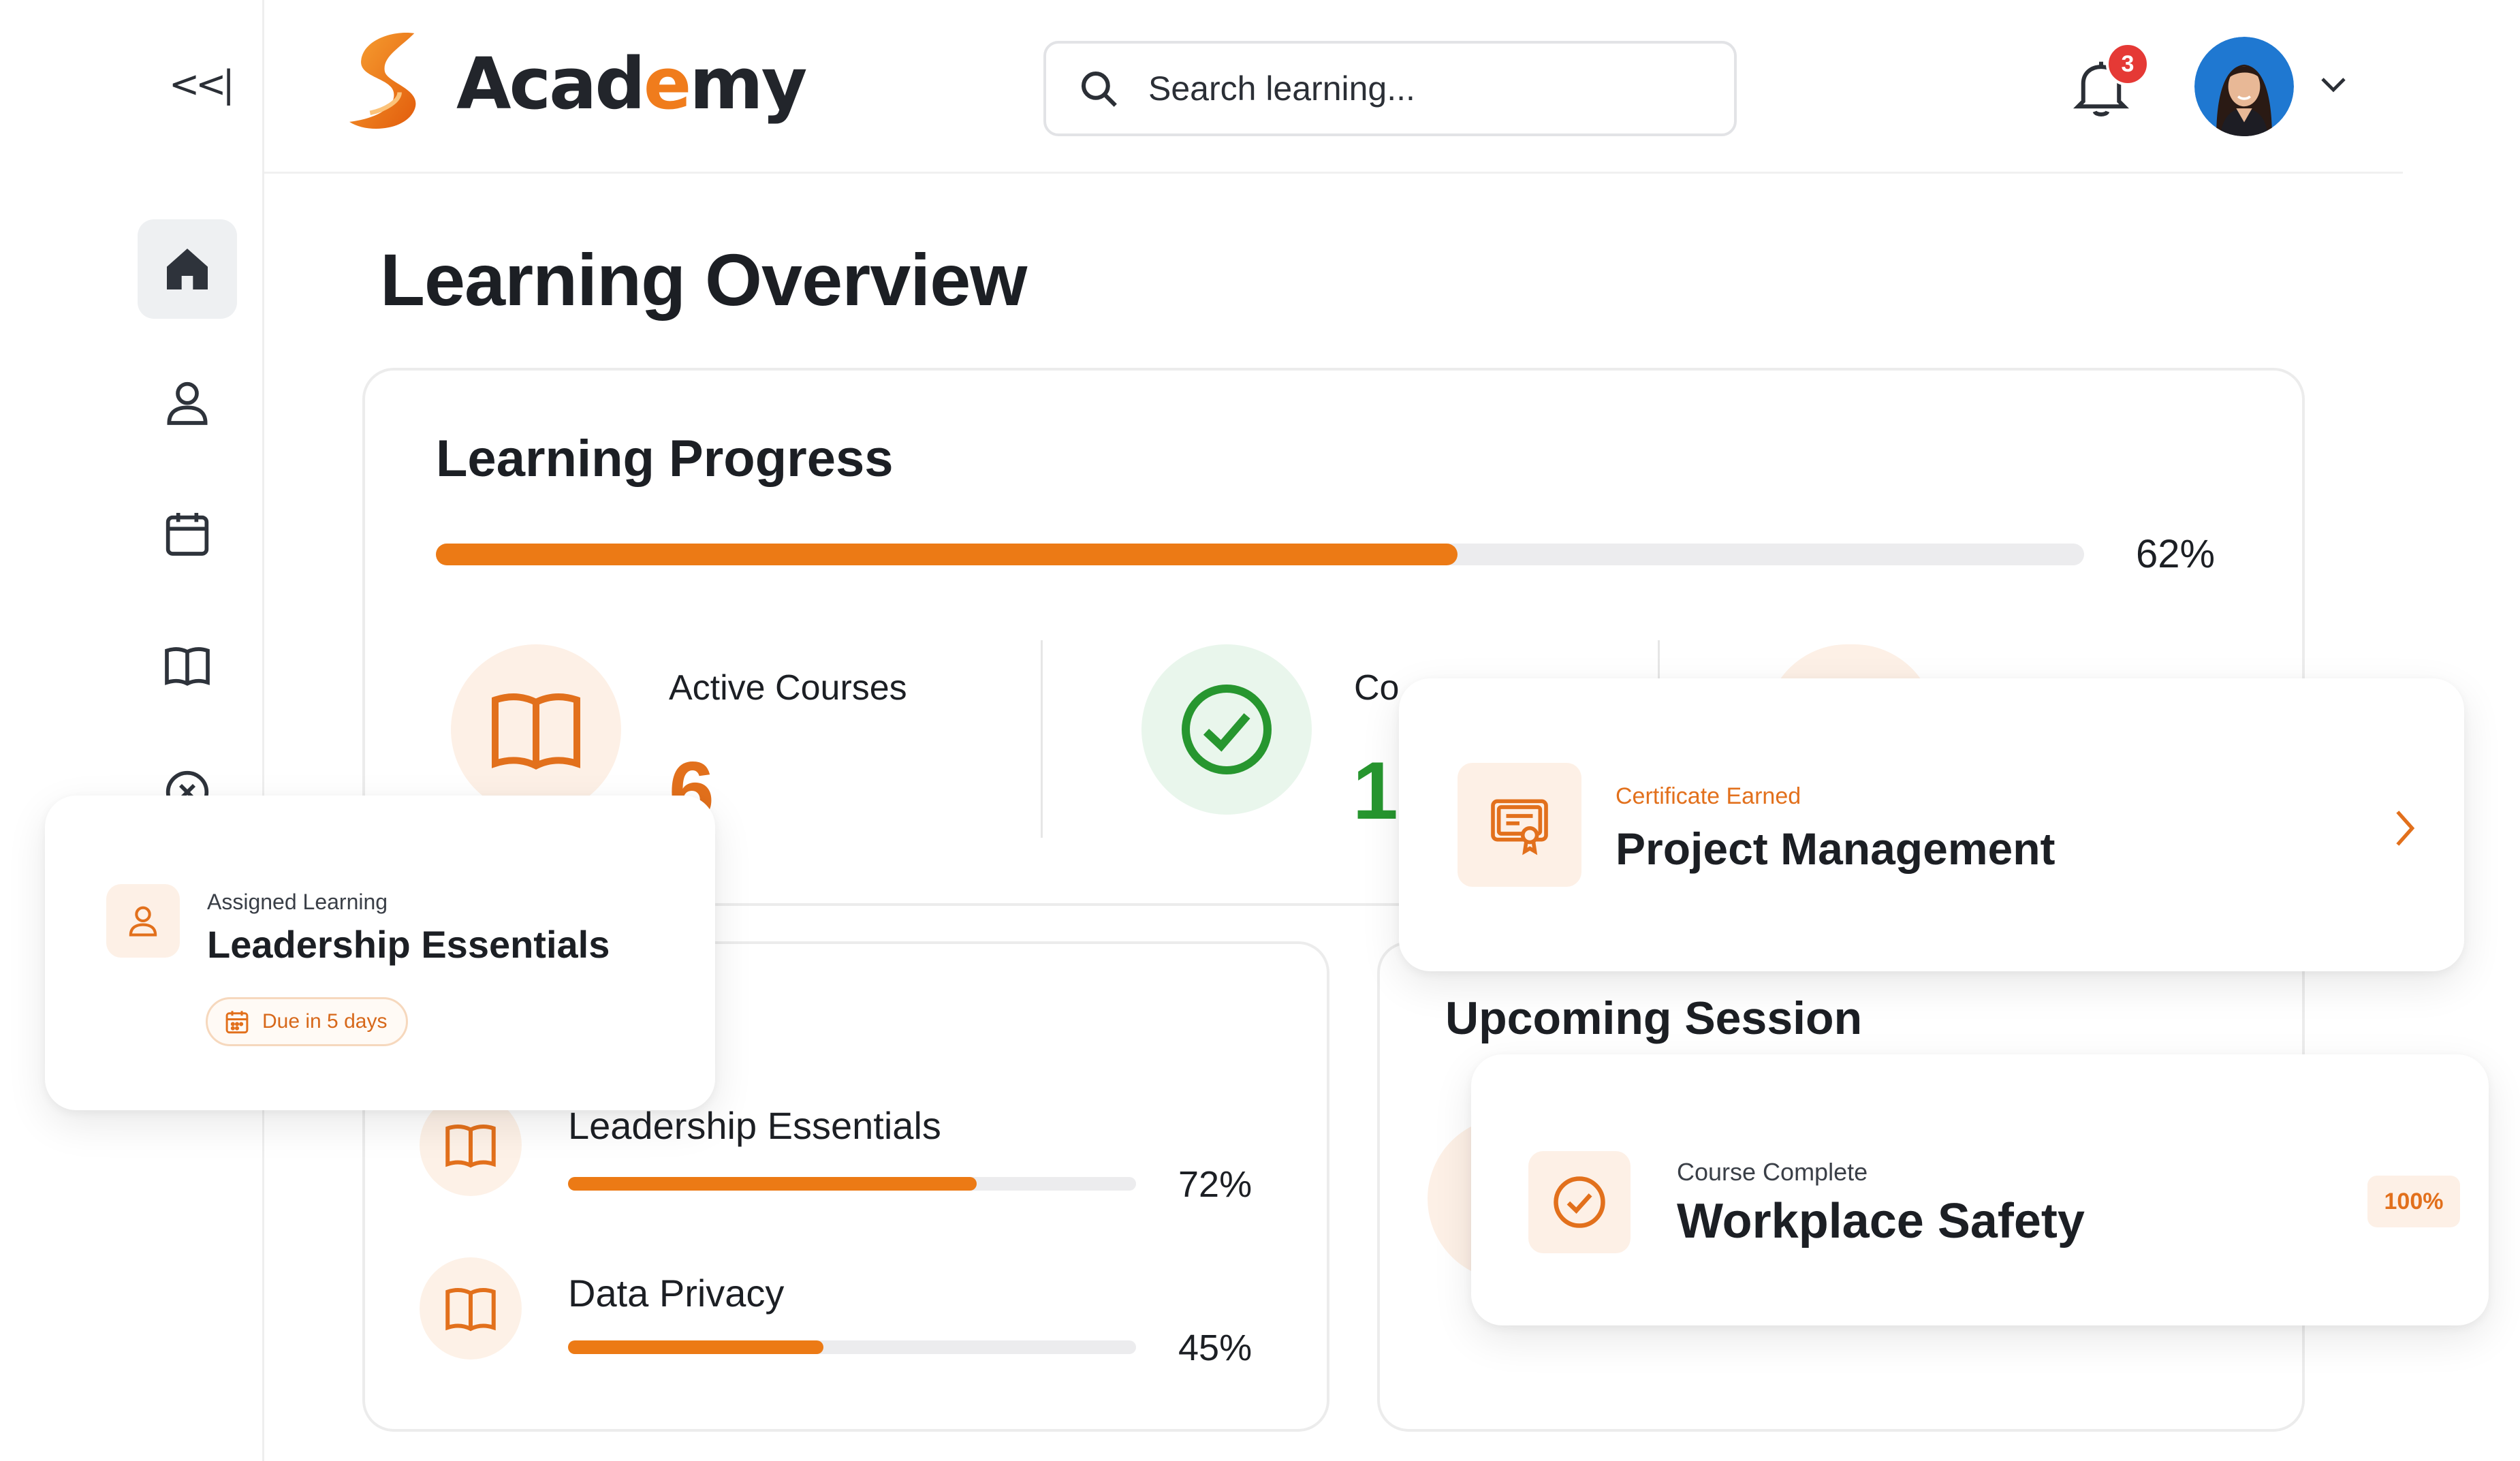  I want to click on certificate-icon-box, so click(1519, 825).